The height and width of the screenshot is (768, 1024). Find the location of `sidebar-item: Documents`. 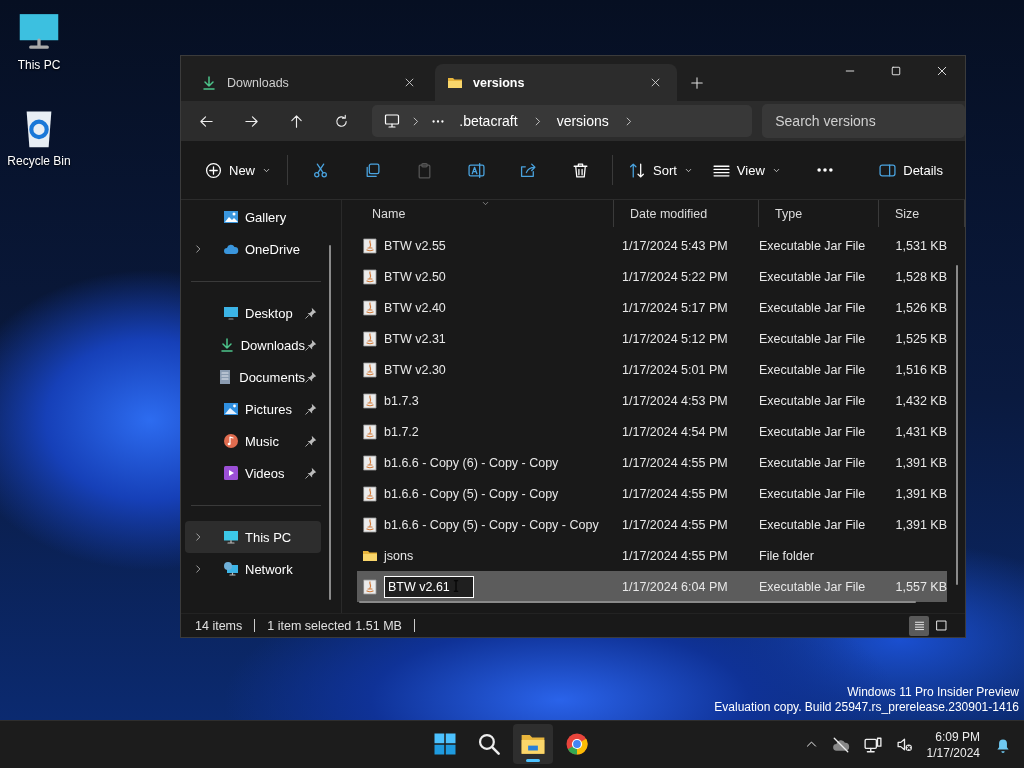

sidebar-item: Documents is located at coordinates (253, 377).